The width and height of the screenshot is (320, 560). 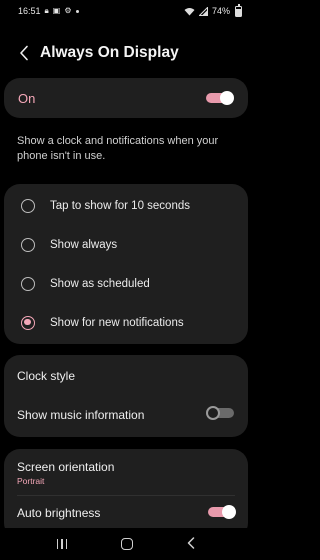 I want to click on option-show-as-scheduled: Show as scheduled, so click(x=126, y=283).